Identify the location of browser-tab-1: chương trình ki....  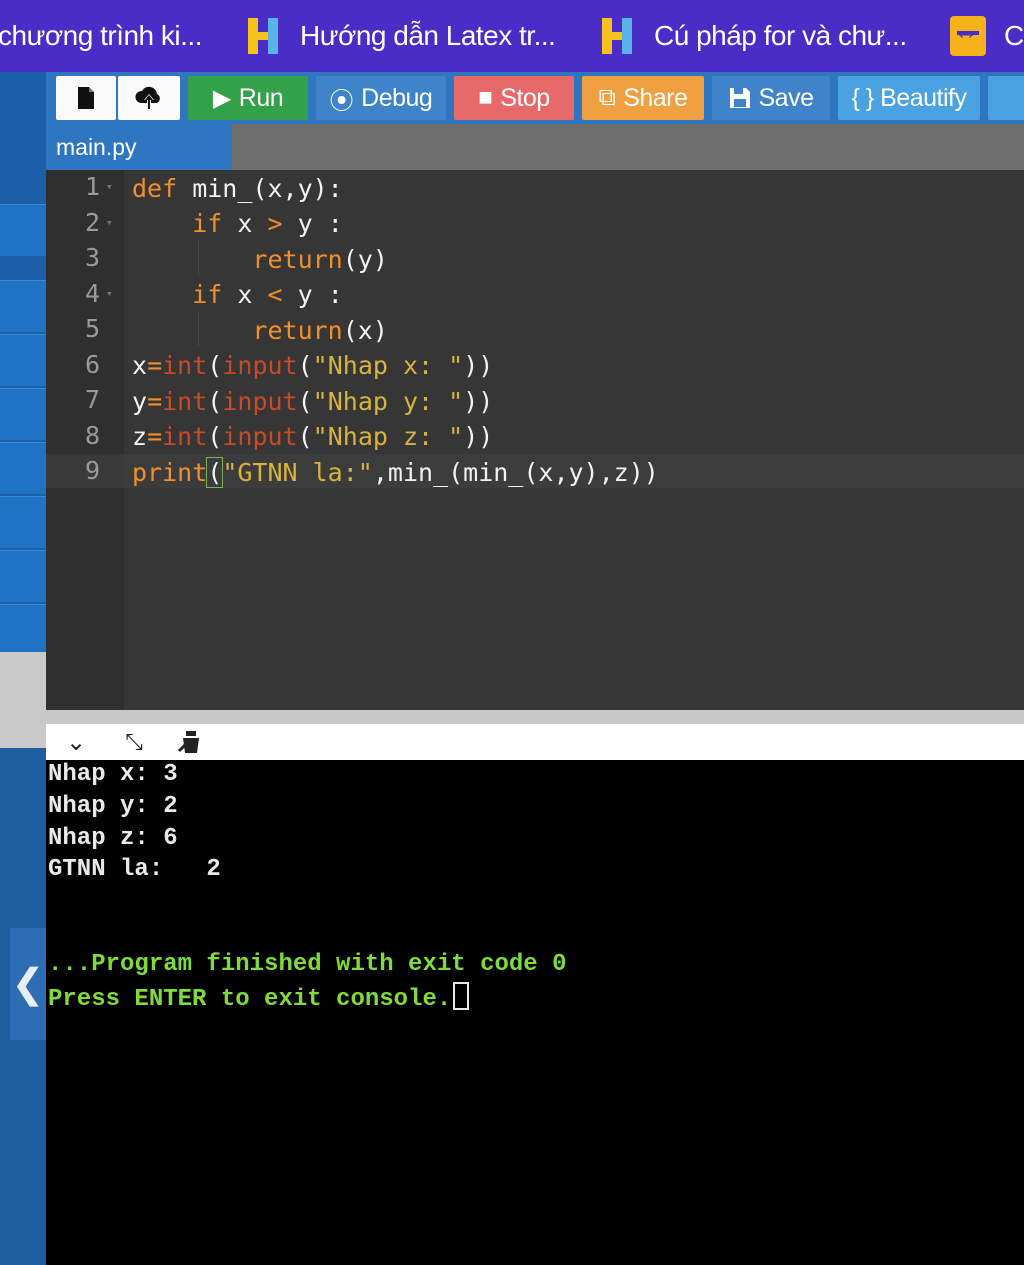
(101, 36).